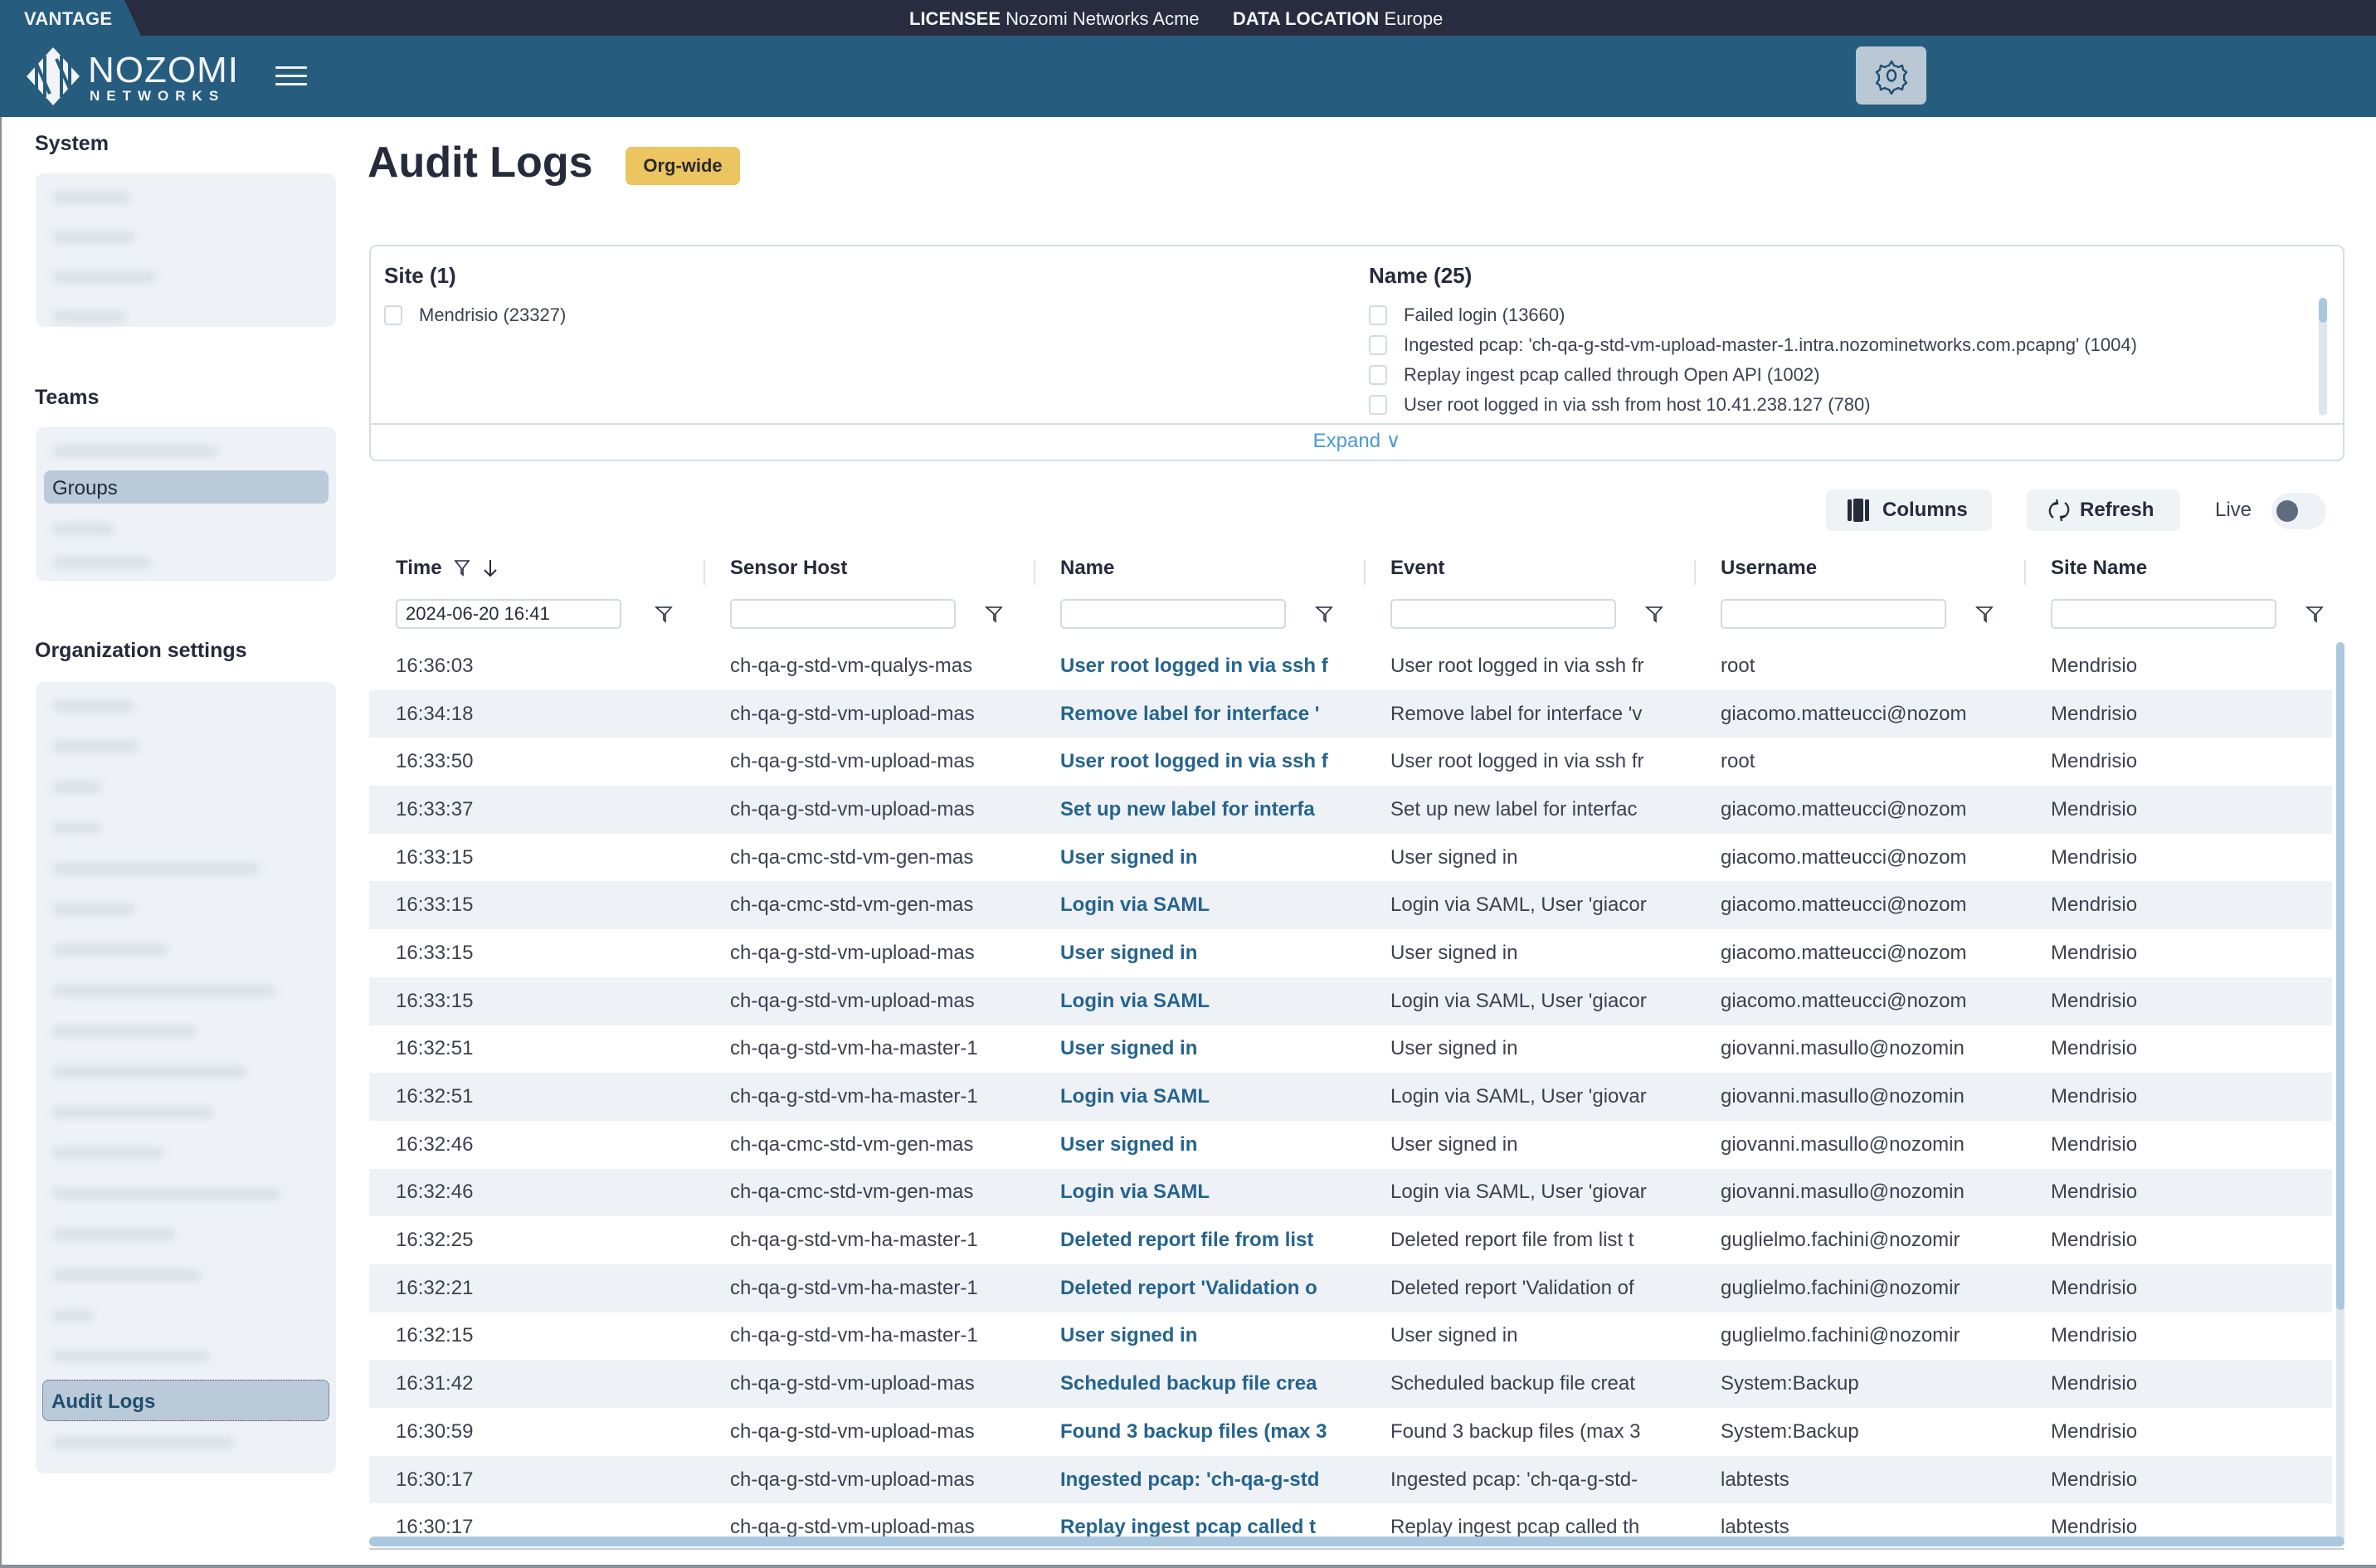 This screenshot has height=1568, width=2376. Describe the element at coordinates (1357, 441) in the screenshot. I see `expand-link: Expand ∨` at that location.